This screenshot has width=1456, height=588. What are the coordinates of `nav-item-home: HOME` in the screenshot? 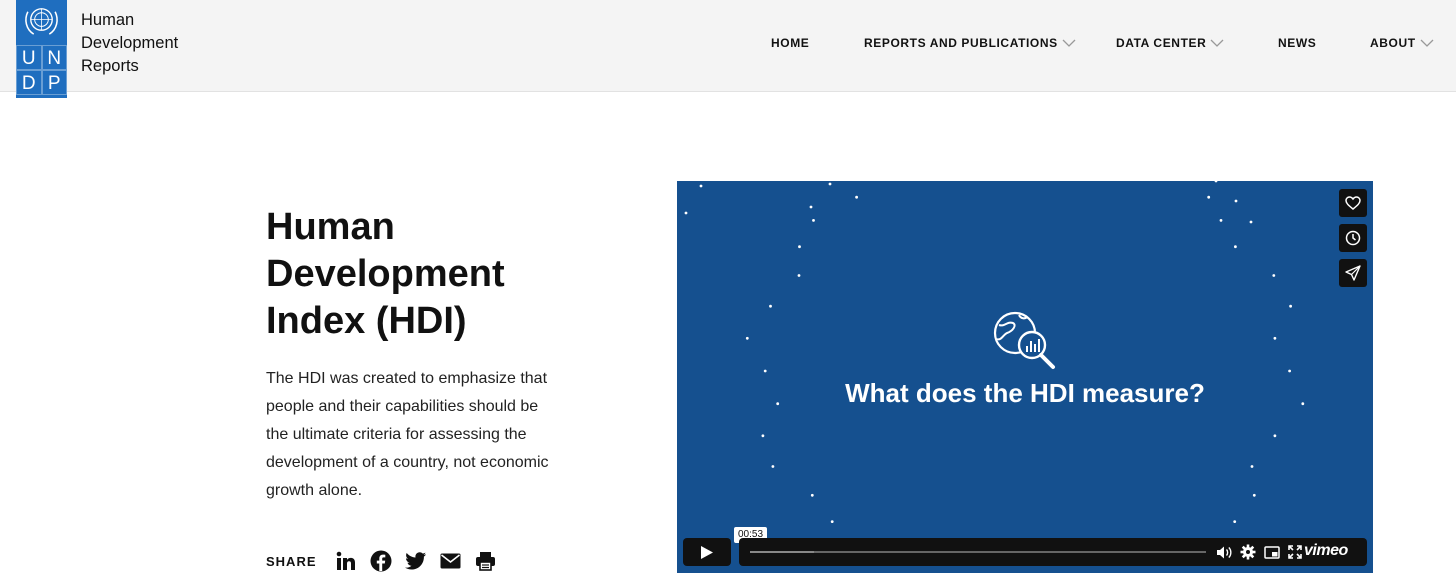 It's located at (790, 43).